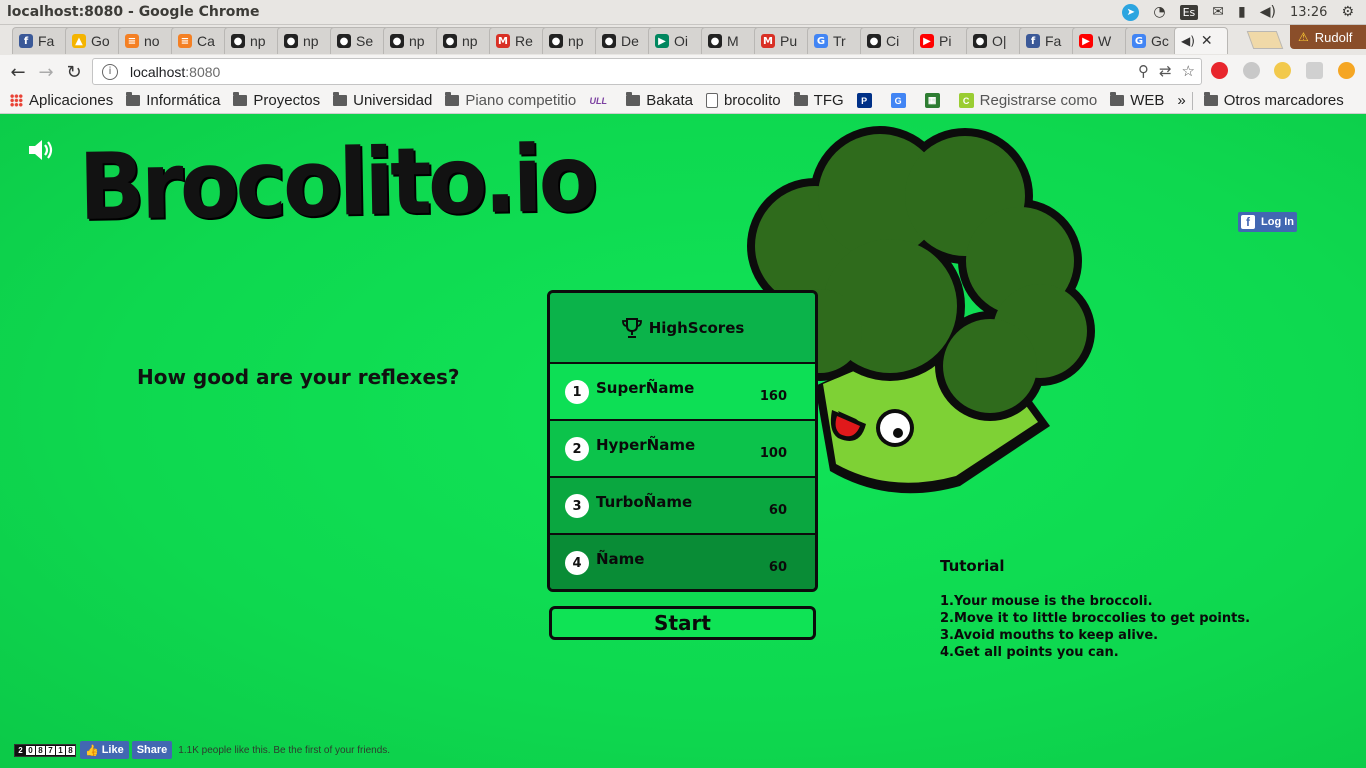  What do you see at coordinates (382, 100) in the screenshot?
I see `bookmark-item: Universidad` at bounding box center [382, 100].